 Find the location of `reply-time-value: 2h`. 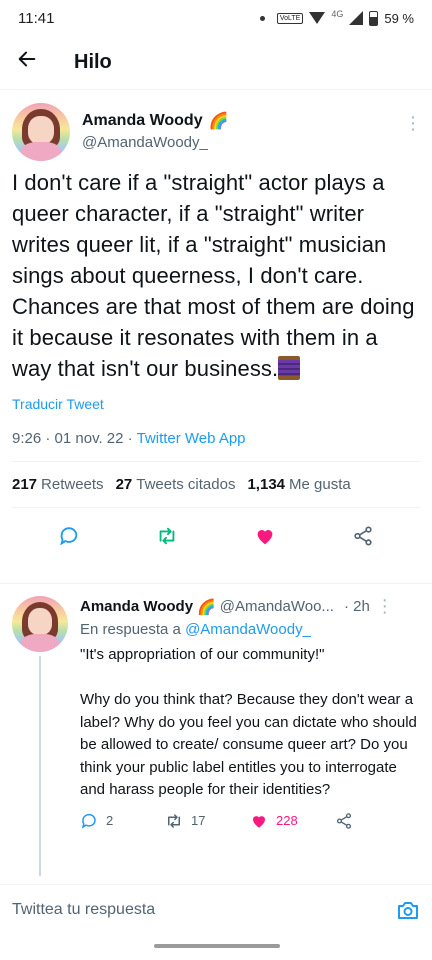

reply-time-value: 2h is located at coordinates (361, 606).